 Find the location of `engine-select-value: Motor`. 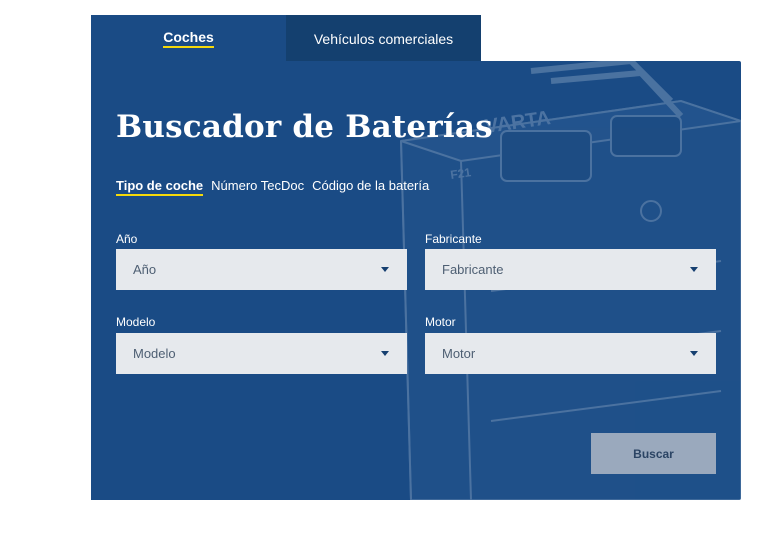

engine-select-value: Motor is located at coordinates (459, 353).